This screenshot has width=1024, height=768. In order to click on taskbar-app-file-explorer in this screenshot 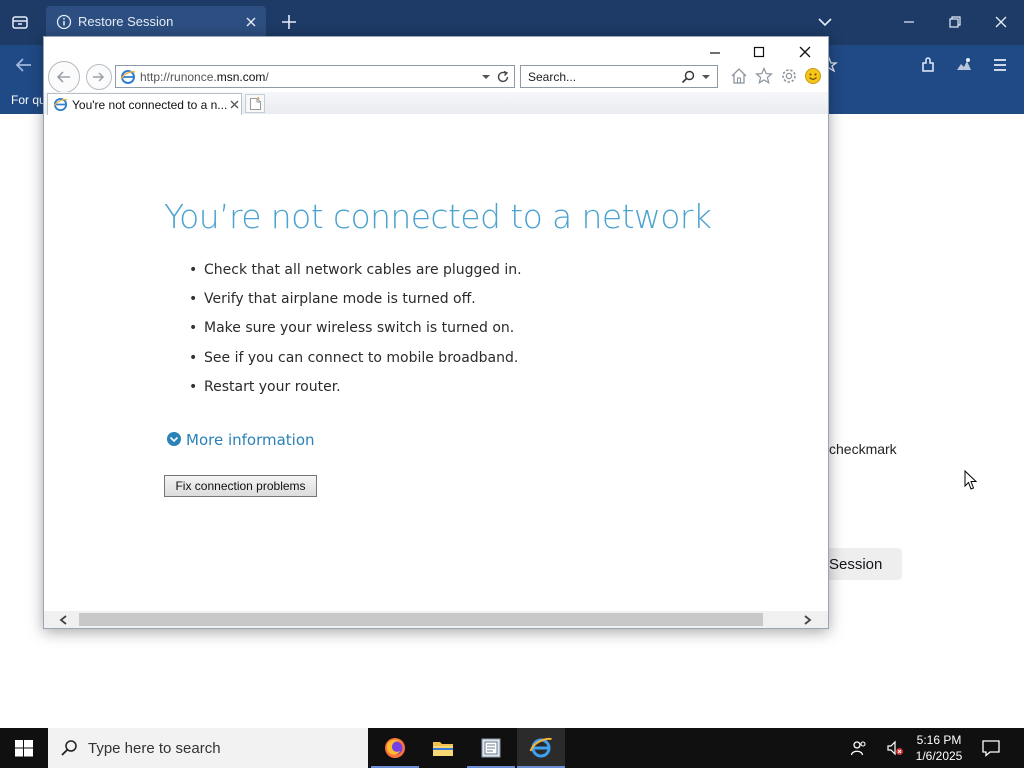, I will do `click(443, 748)`.